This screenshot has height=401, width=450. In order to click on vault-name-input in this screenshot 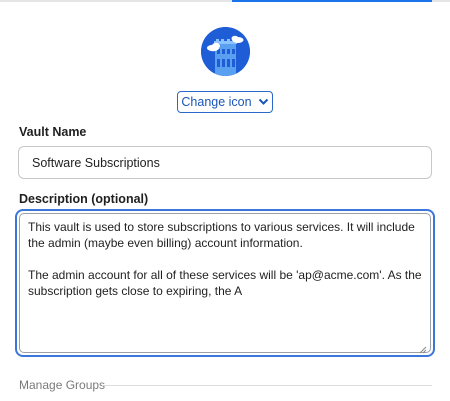, I will do `click(225, 162)`.